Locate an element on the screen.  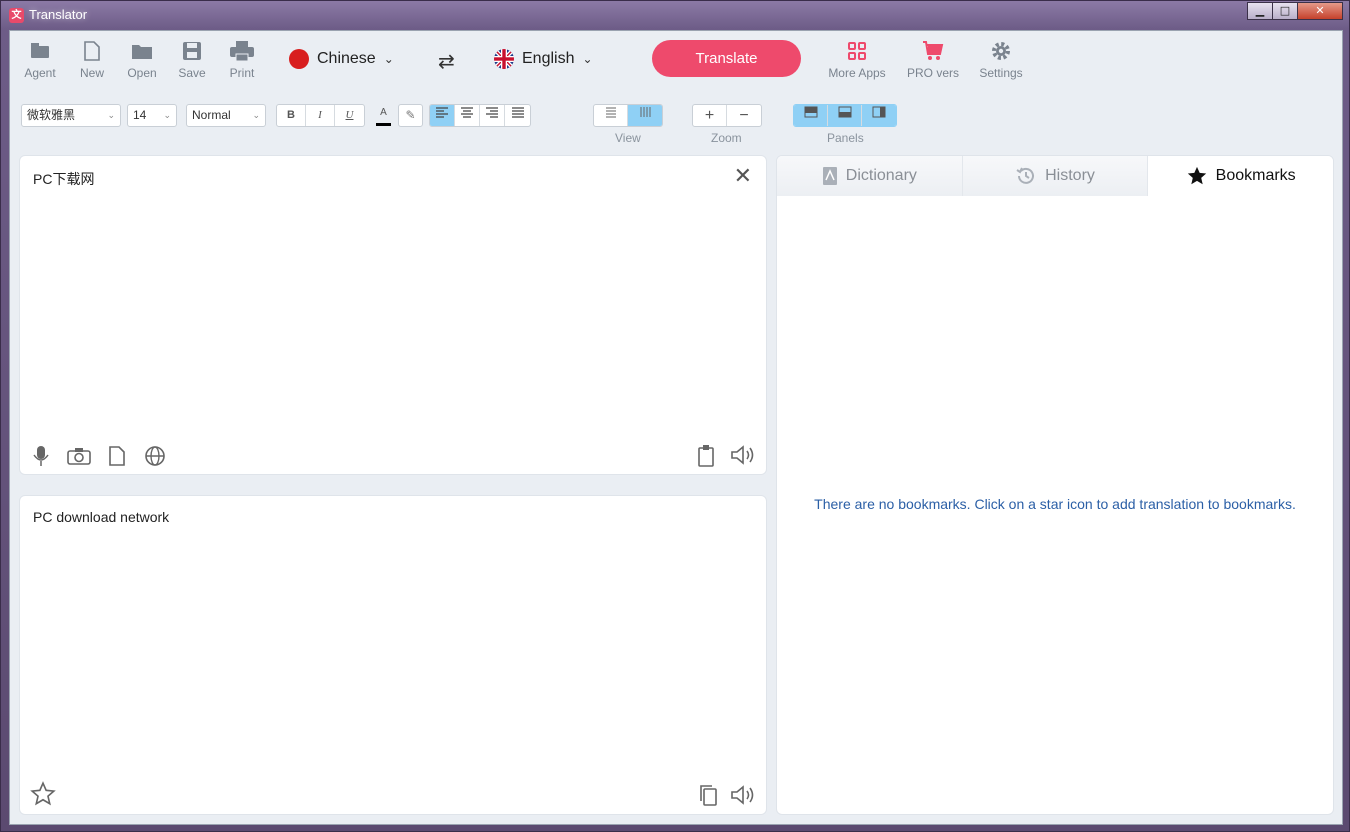
panels-label: Panels is located at coordinates (845, 138).